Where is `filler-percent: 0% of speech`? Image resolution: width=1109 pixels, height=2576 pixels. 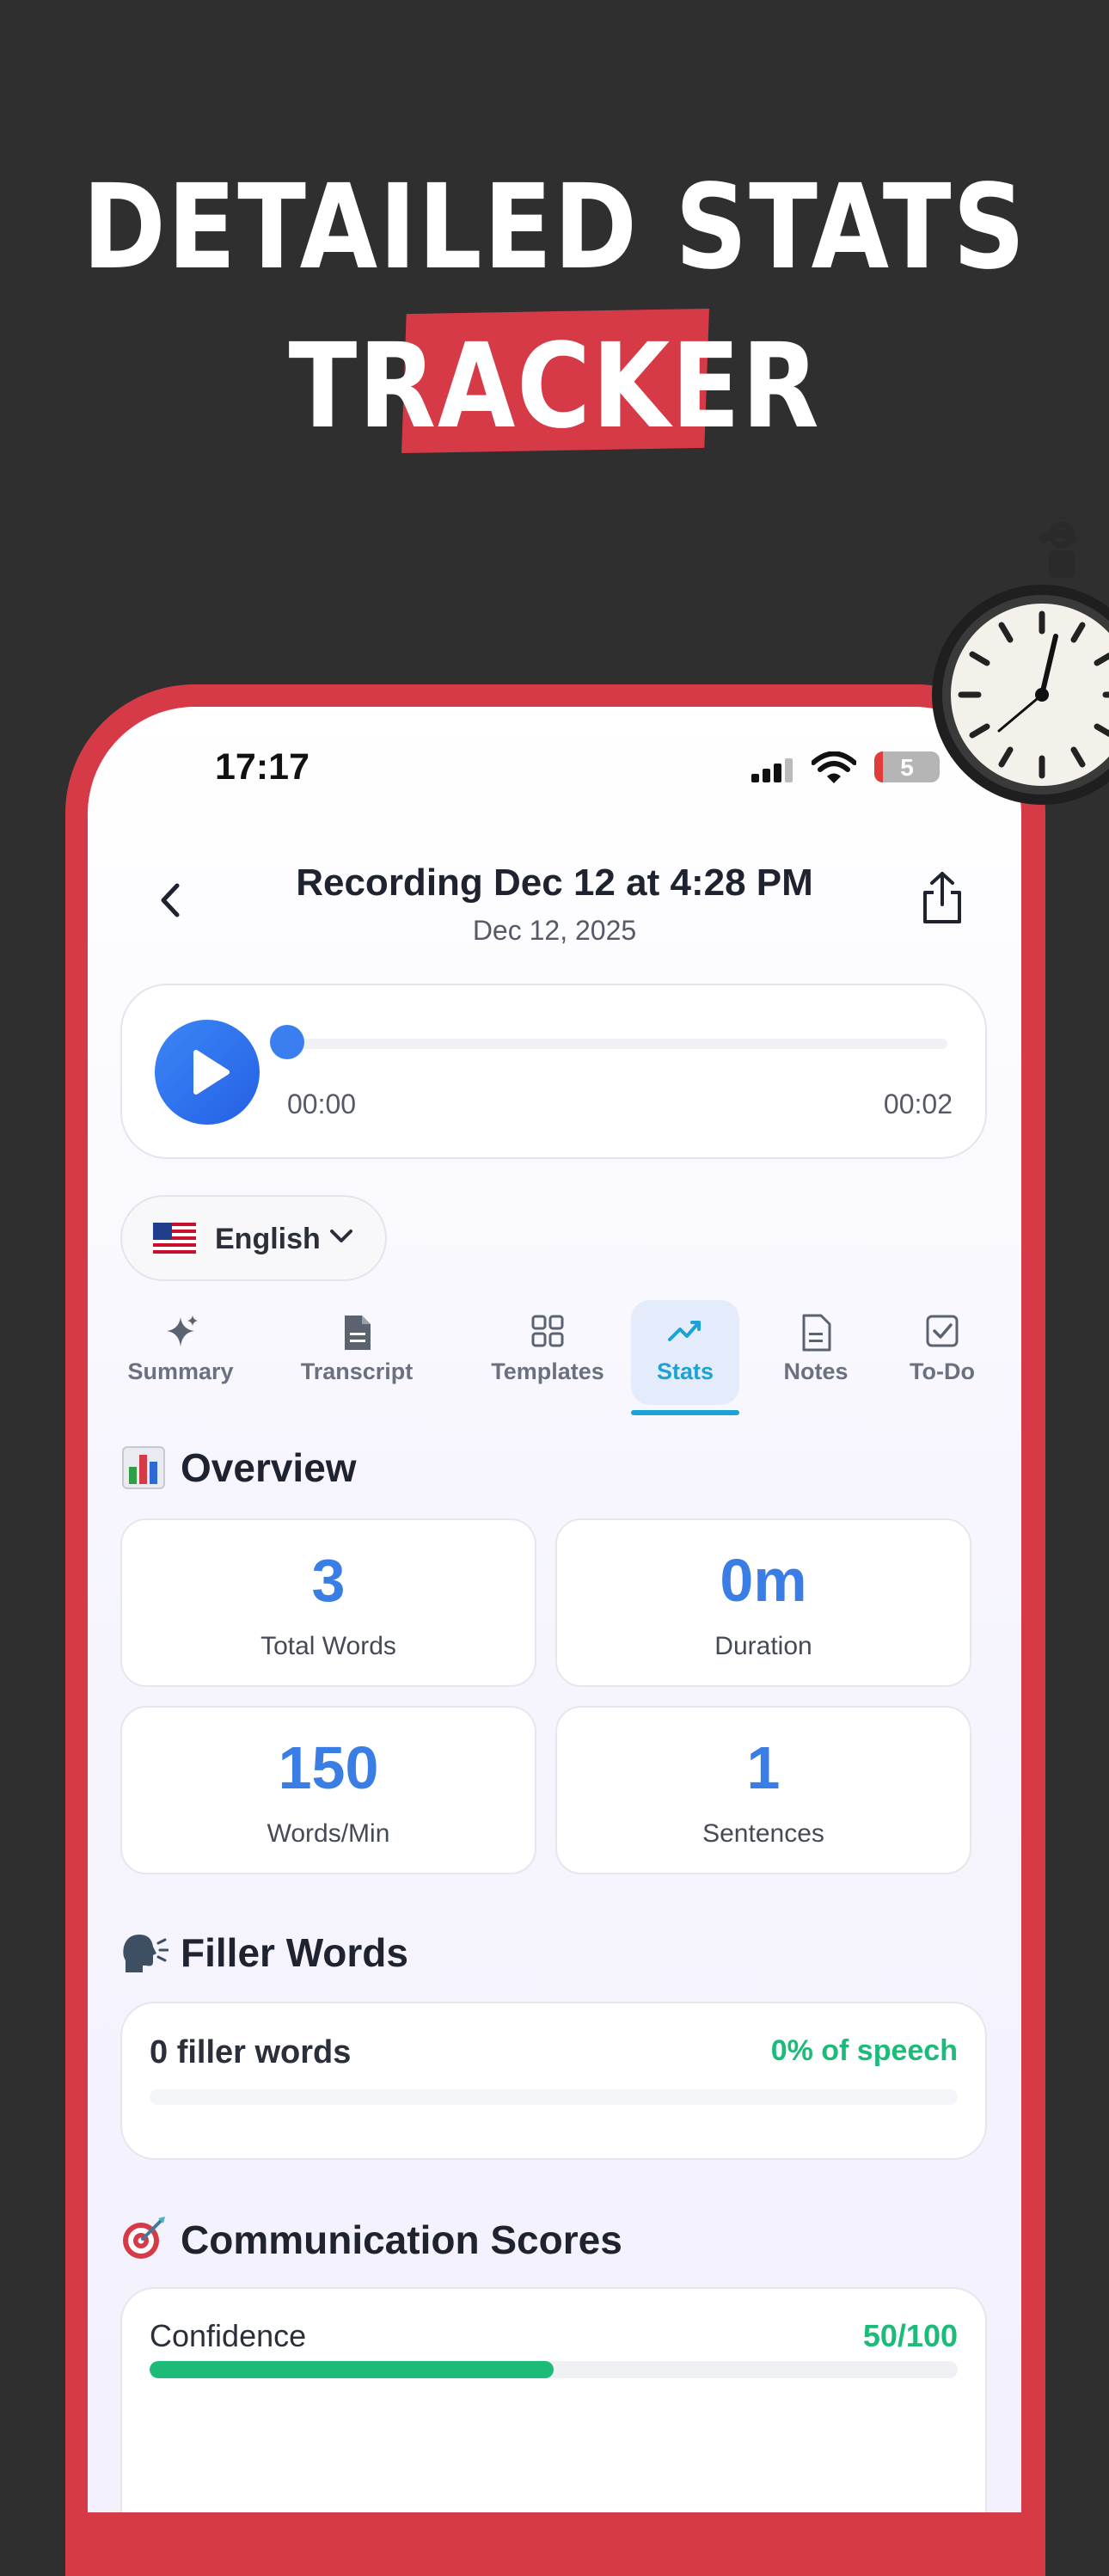
filler-percent: 0% of speech is located at coordinates (864, 2050).